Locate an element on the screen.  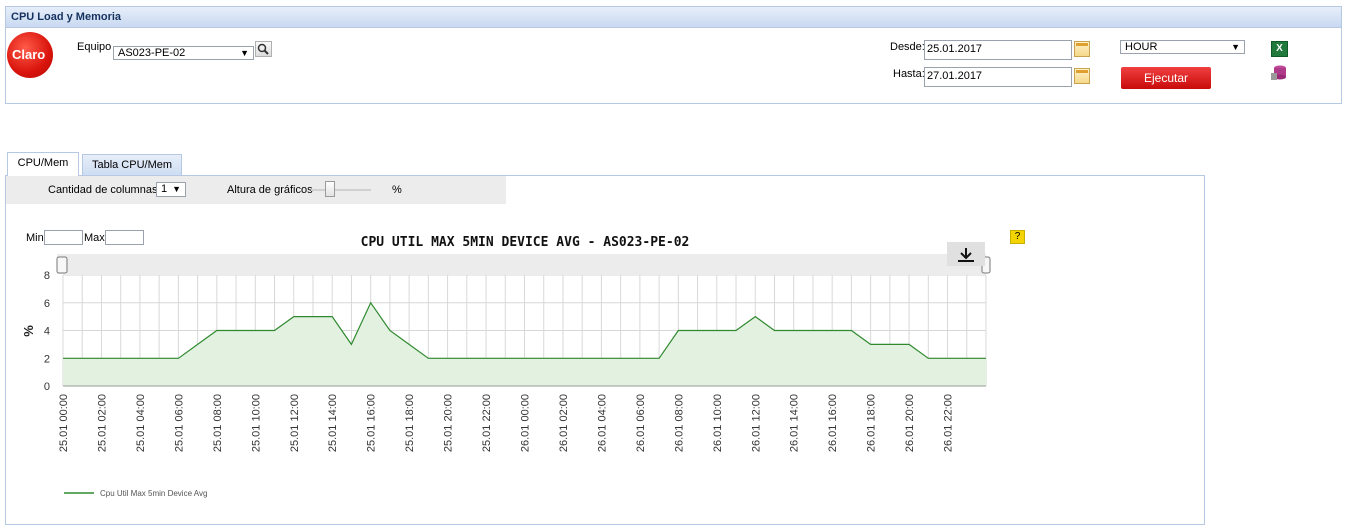
x-tick-label: 26.01 08:00 is located at coordinates (679, 423).